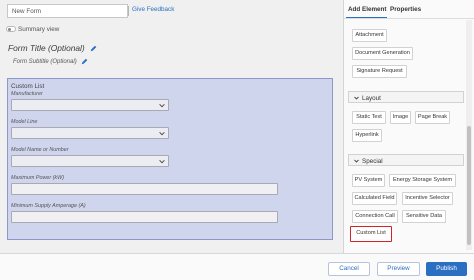 The height and width of the screenshot is (280, 474). What do you see at coordinates (382, 53) in the screenshot?
I see `element-document-generation: Document Generation` at bounding box center [382, 53].